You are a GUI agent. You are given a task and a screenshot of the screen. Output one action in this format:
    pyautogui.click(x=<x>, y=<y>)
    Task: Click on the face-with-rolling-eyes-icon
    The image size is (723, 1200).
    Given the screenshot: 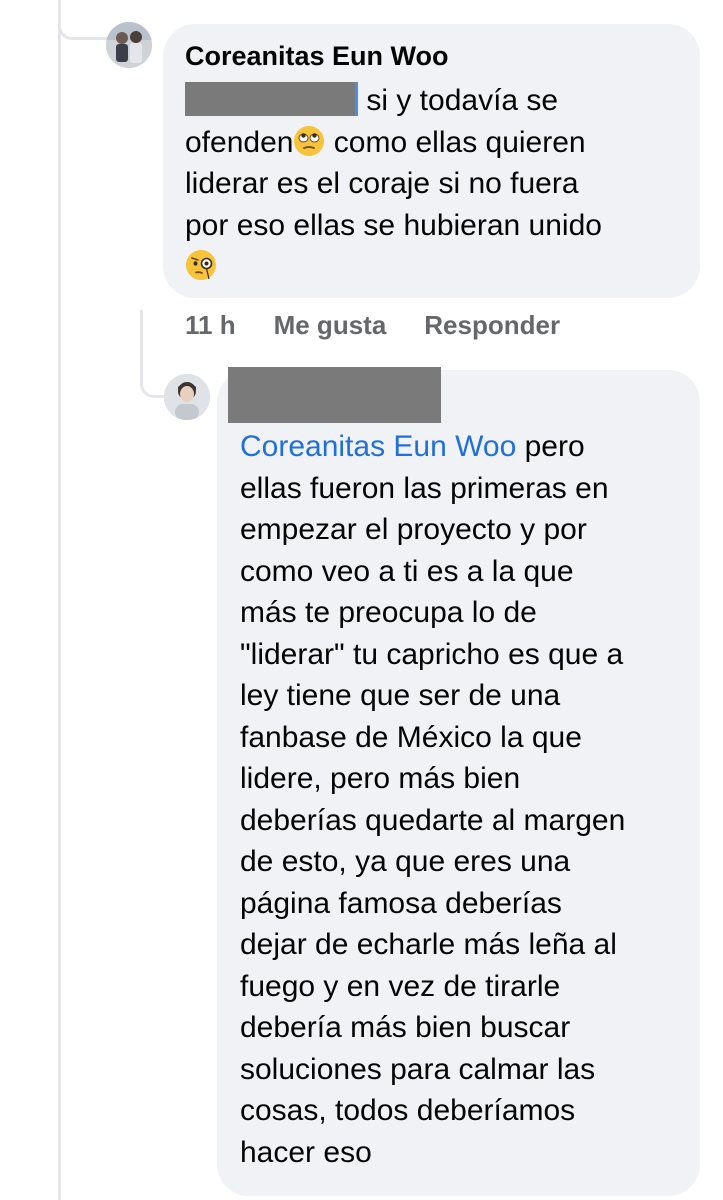 What is the action you would take?
    pyautogui.click(x=309, y=140)
    